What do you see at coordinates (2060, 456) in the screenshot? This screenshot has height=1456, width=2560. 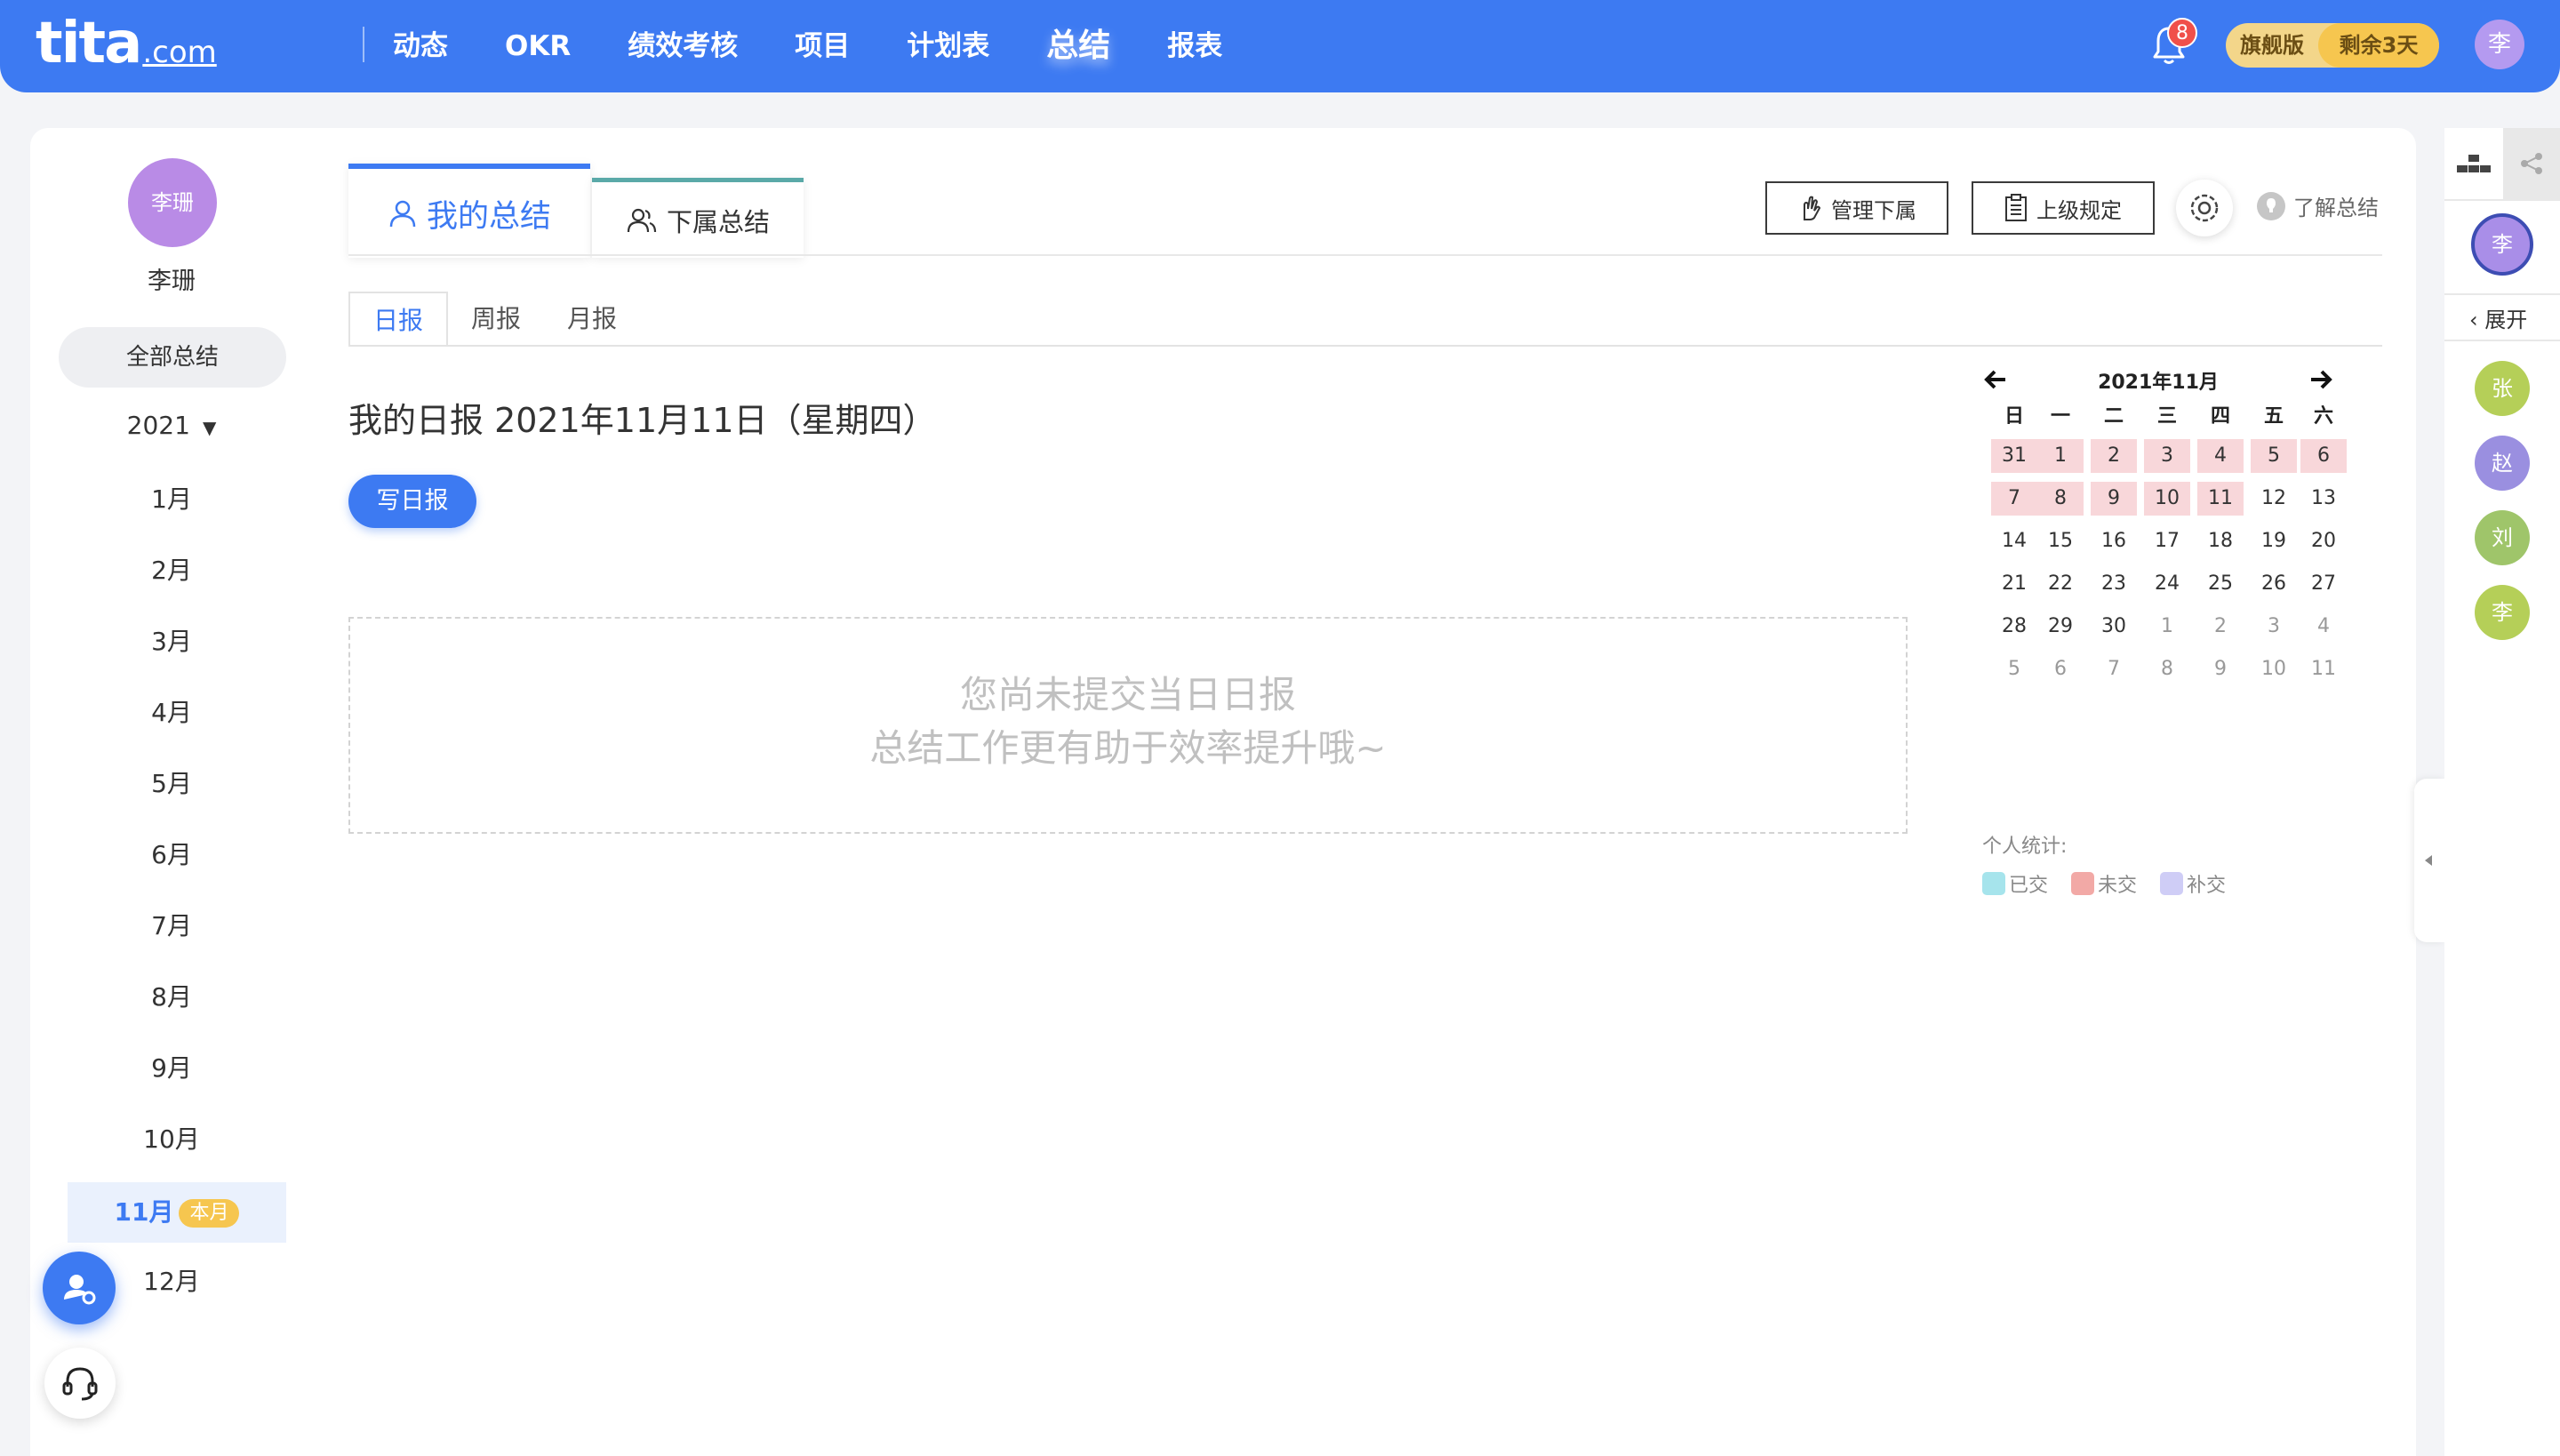 I see `calendar-day-missed: 1` at bounding box center [2060, 456].